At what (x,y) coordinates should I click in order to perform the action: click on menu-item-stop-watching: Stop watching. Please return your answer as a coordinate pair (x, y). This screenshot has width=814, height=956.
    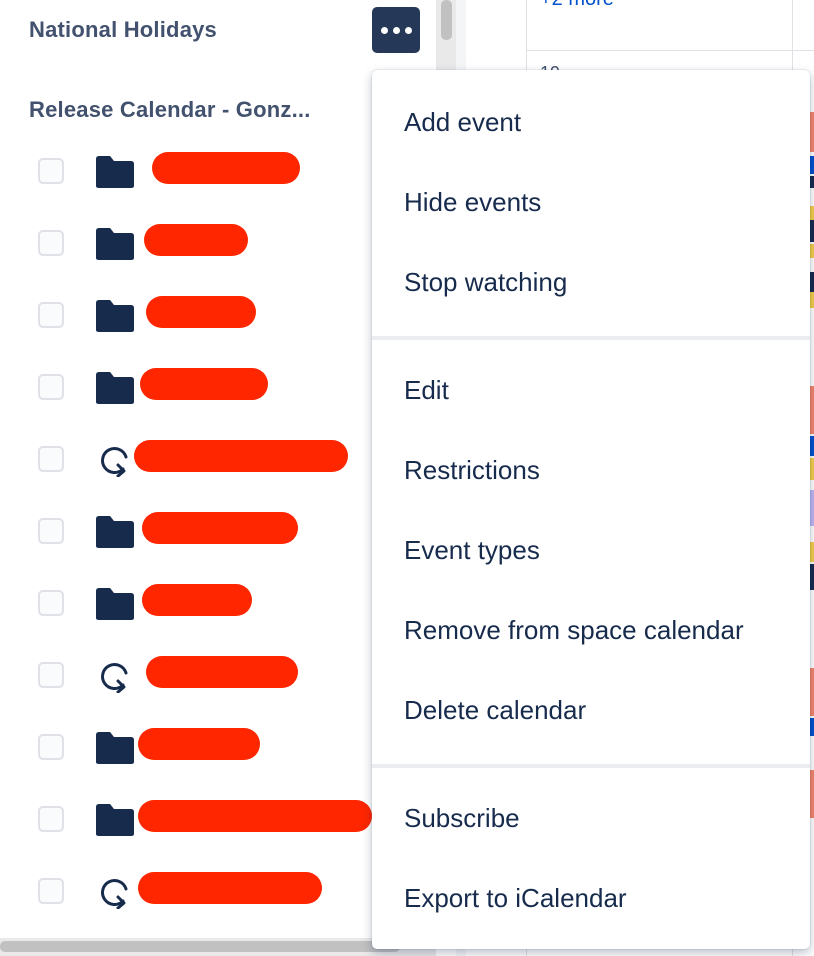
    Looking at the image, I should click on (591, 282).